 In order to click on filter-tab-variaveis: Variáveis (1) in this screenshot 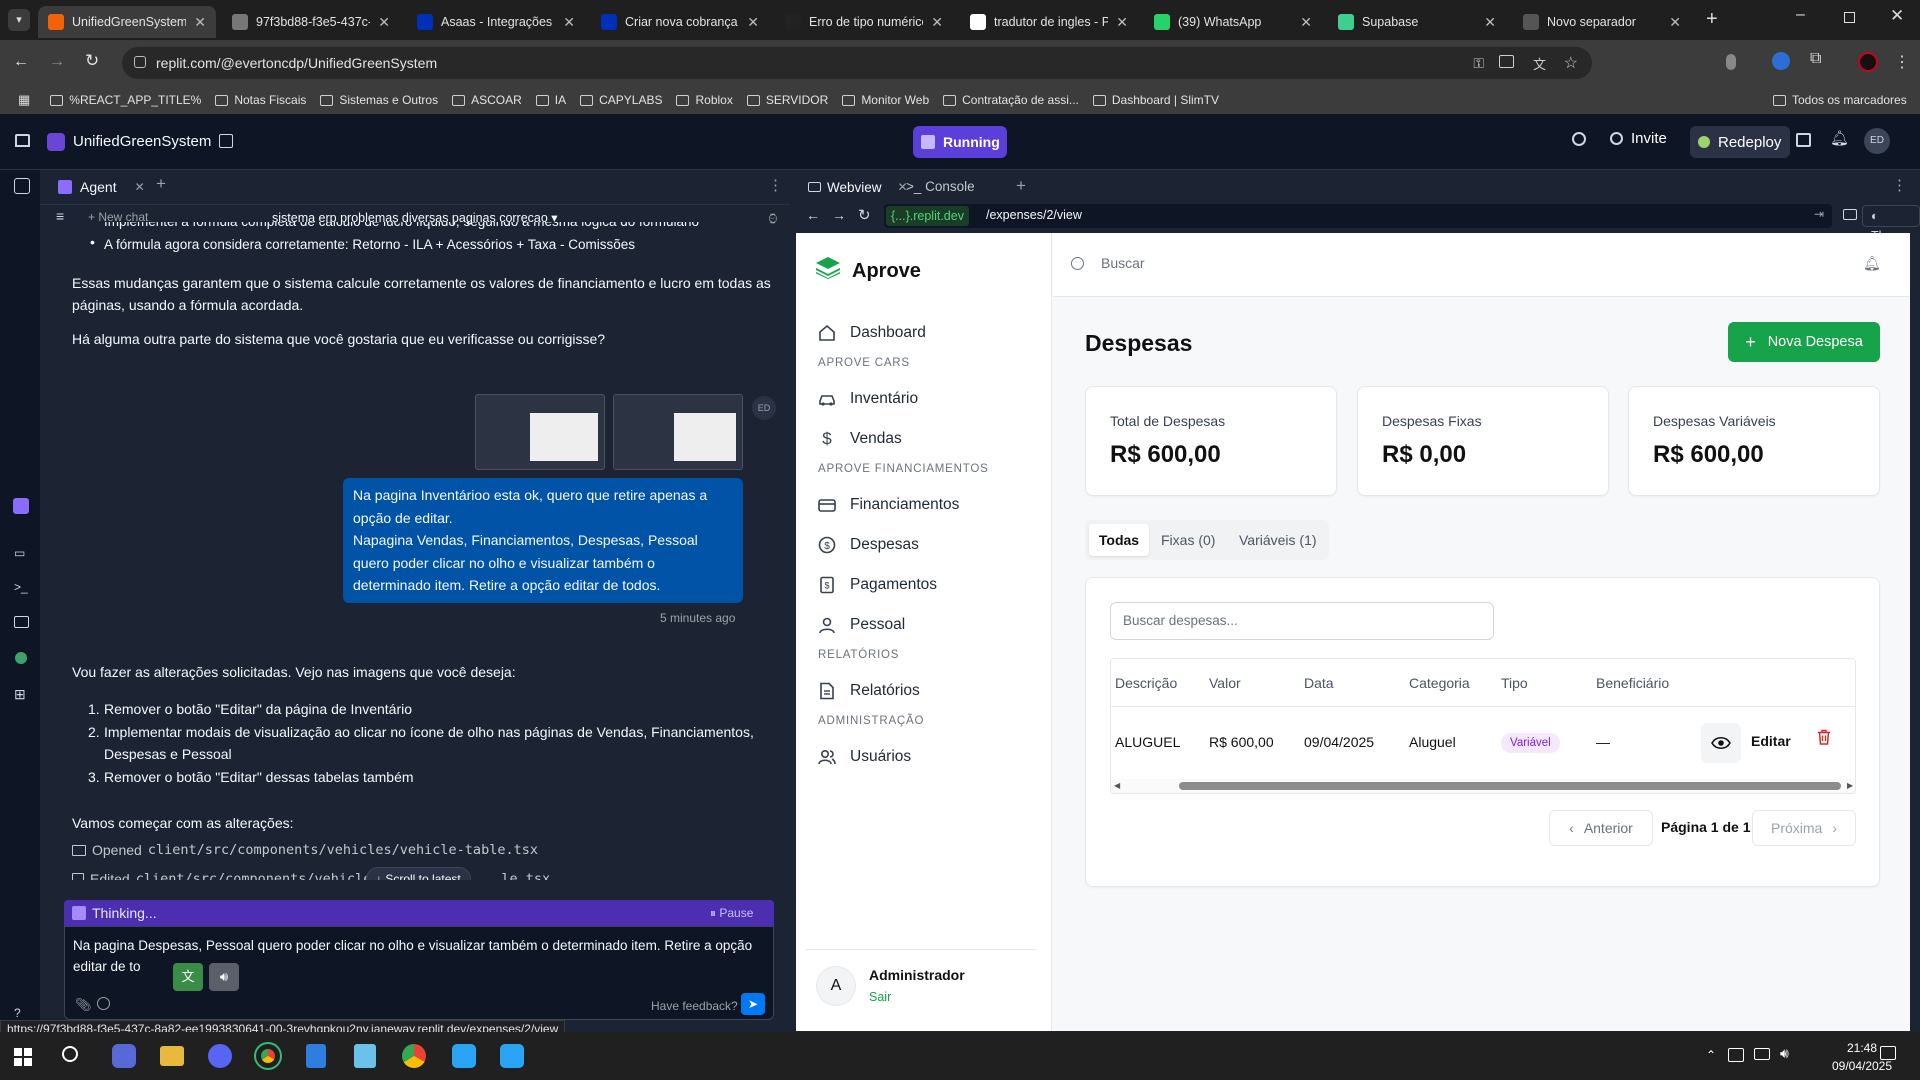, I will do `click(1278, 540)`.